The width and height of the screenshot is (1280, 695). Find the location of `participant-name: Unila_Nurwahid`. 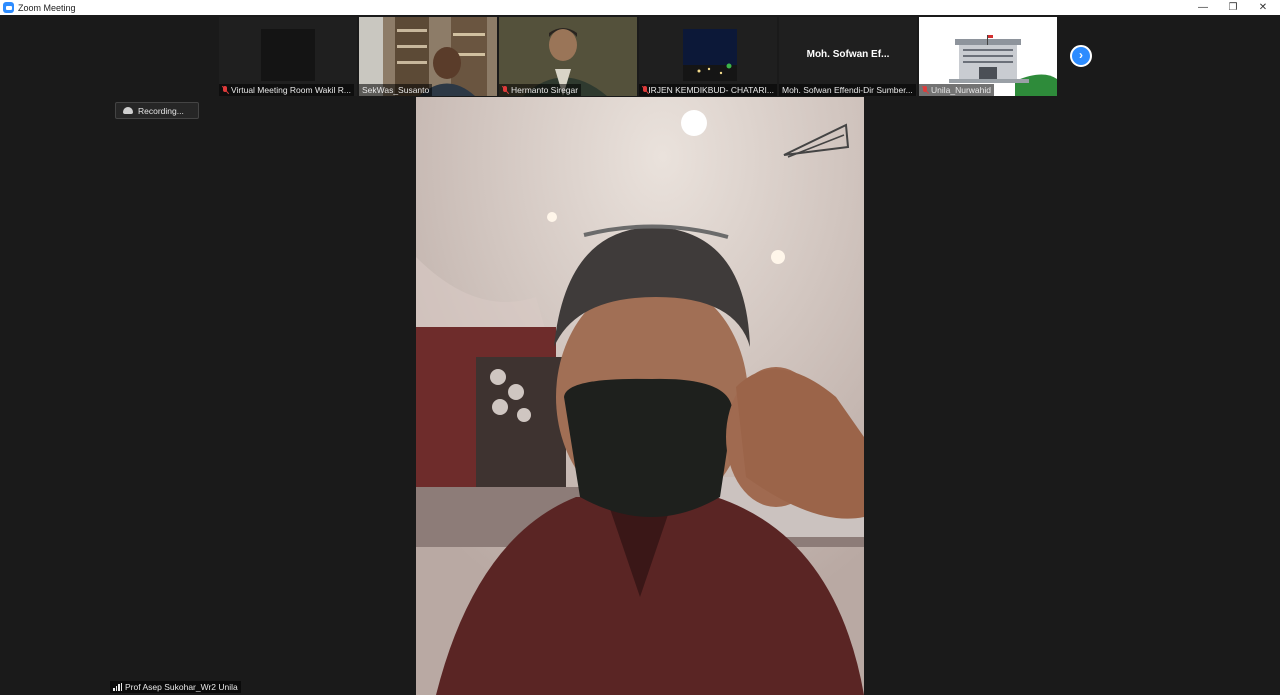

participant-name: Unila_Nurwahid is located at coordinates (961, 90).